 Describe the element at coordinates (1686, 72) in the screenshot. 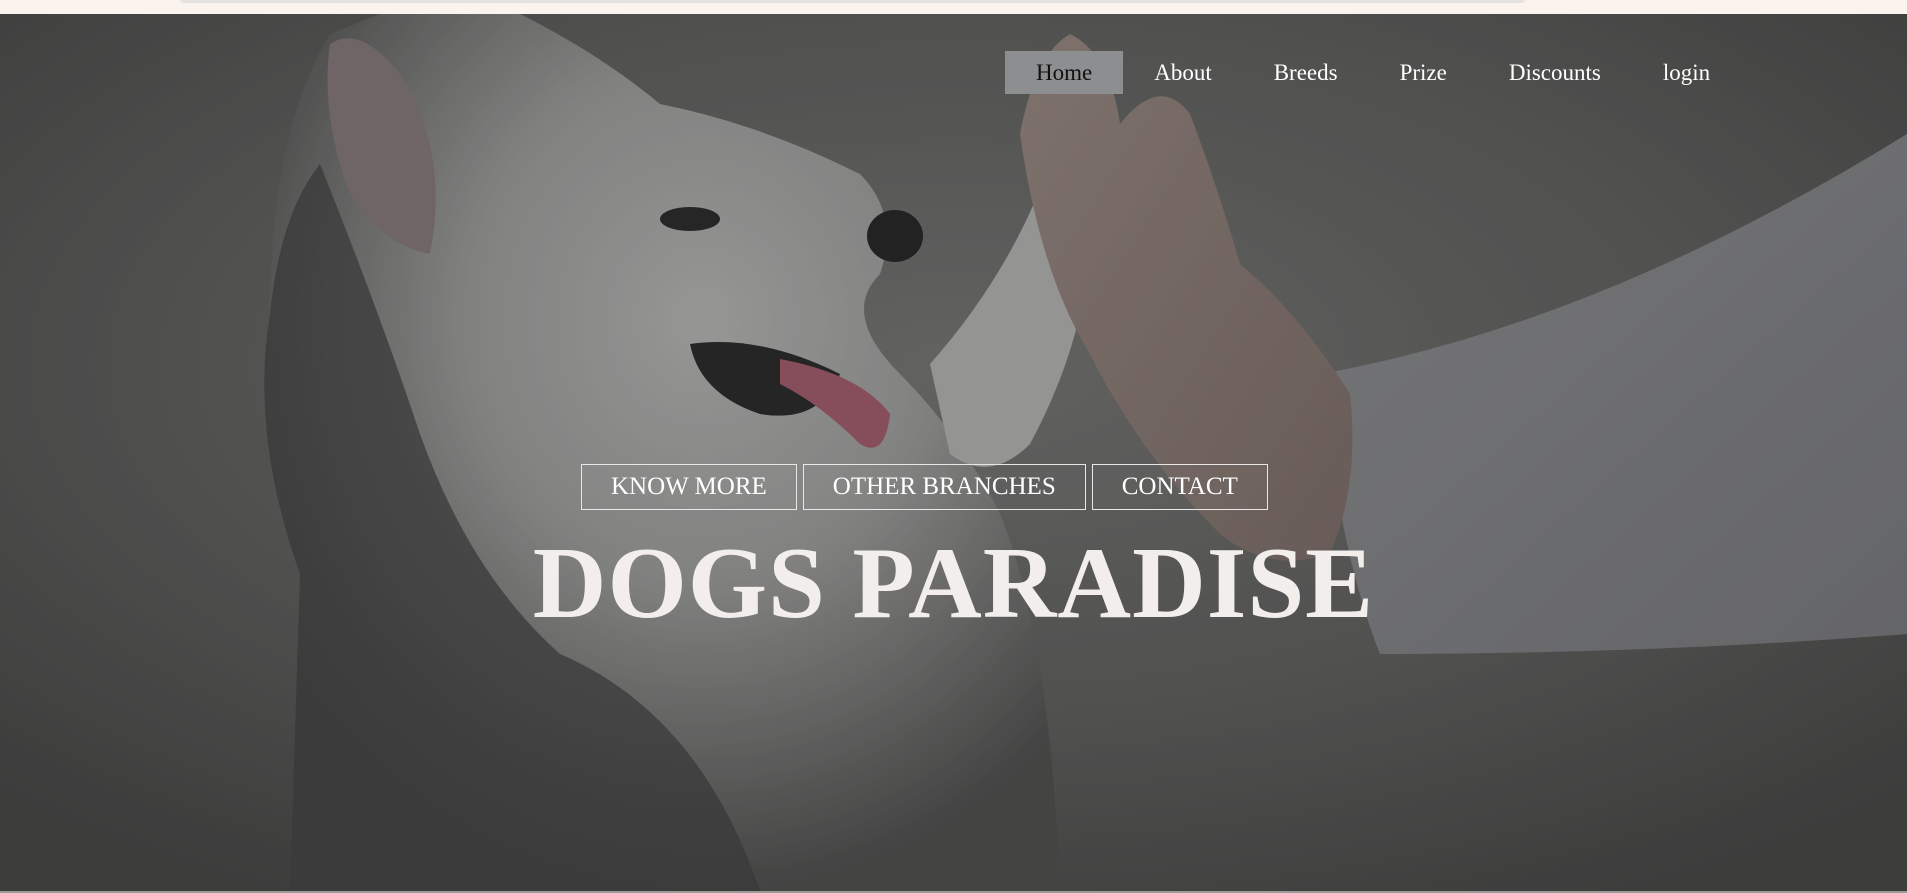

I see `nav-login: login` at that location.